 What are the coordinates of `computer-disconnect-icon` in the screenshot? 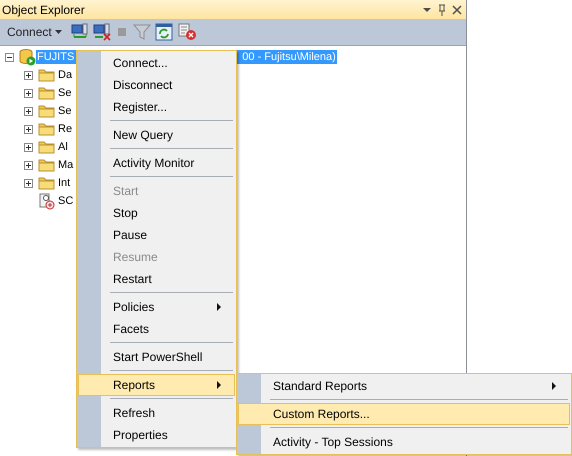 It's located at (101, 32).